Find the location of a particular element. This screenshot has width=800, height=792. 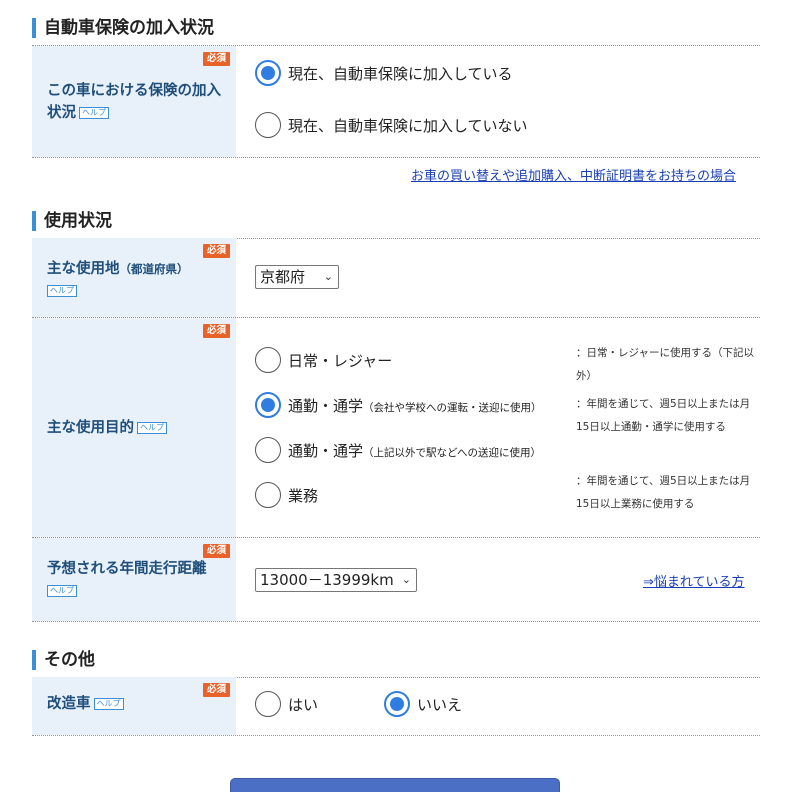

row-label: 必須 予想される年間走行距離 ヘルプ is located at coordinates (134, 579).